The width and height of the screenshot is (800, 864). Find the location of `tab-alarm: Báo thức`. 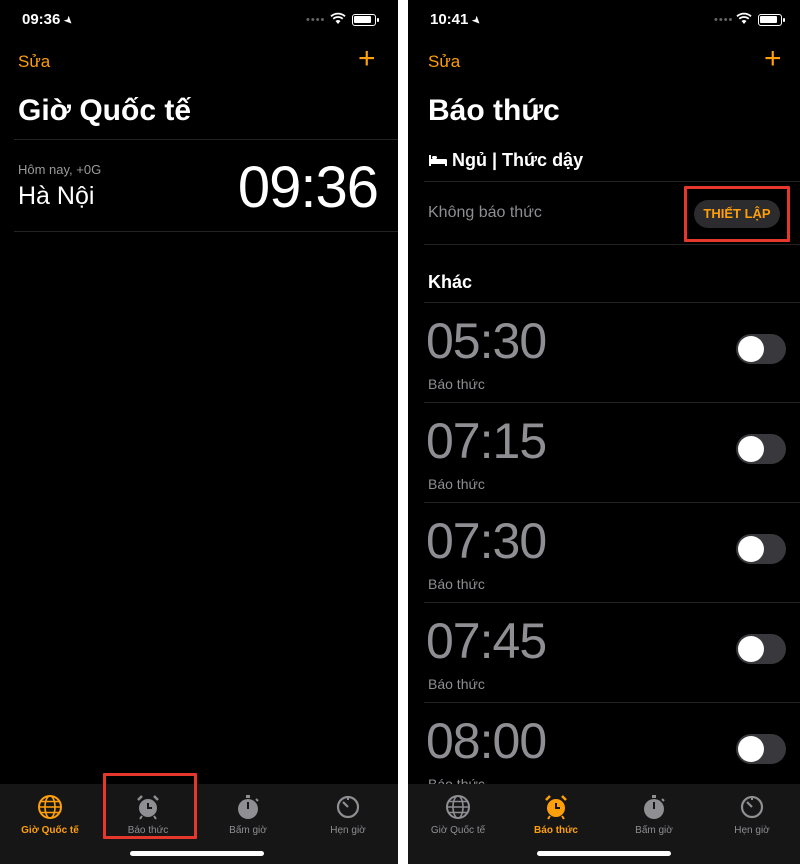

tab-alarm: Báo thức is located at coordinates (556, 815).